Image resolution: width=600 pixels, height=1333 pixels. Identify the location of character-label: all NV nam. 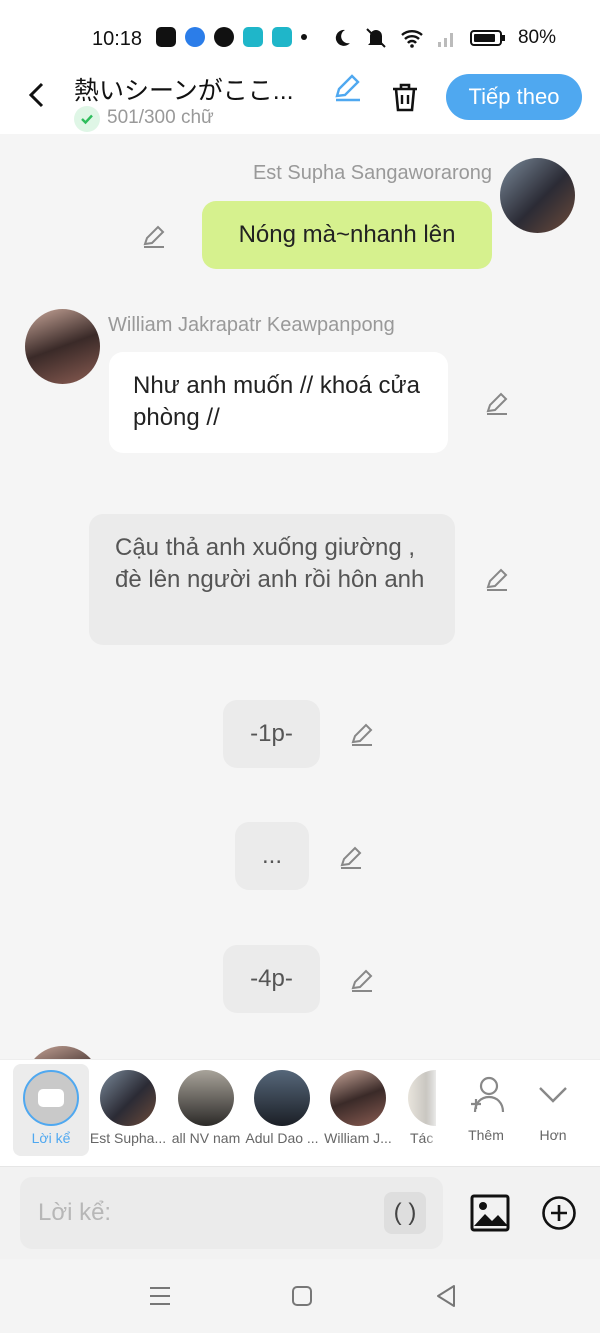
(206, 1138).